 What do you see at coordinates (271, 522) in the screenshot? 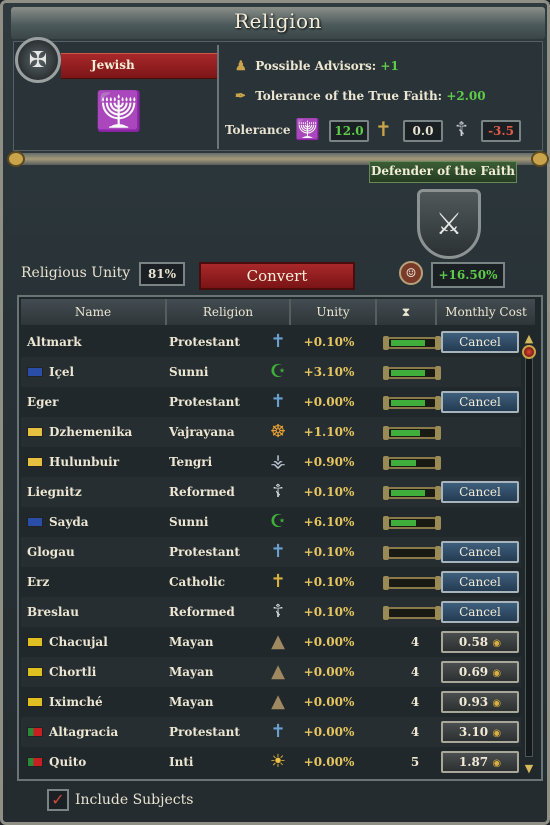
I see `table-row: Sayda Sunni ☪ +6.10%` at bounding box center [271, 522].